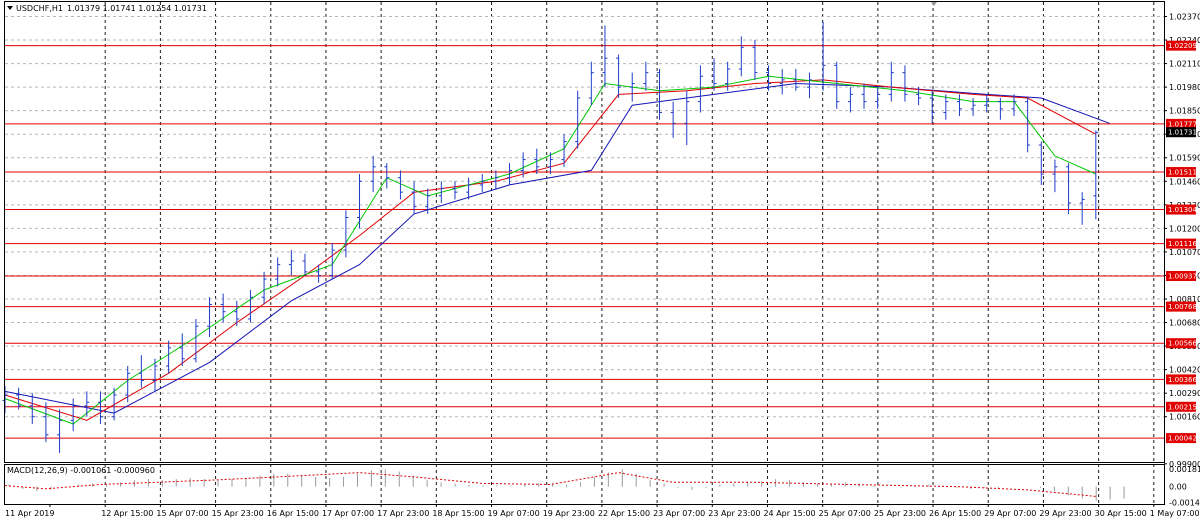 This screenshot has width=1200, height=523. I want to click on price-tick-label: 1.02370, so click(1184, 16).